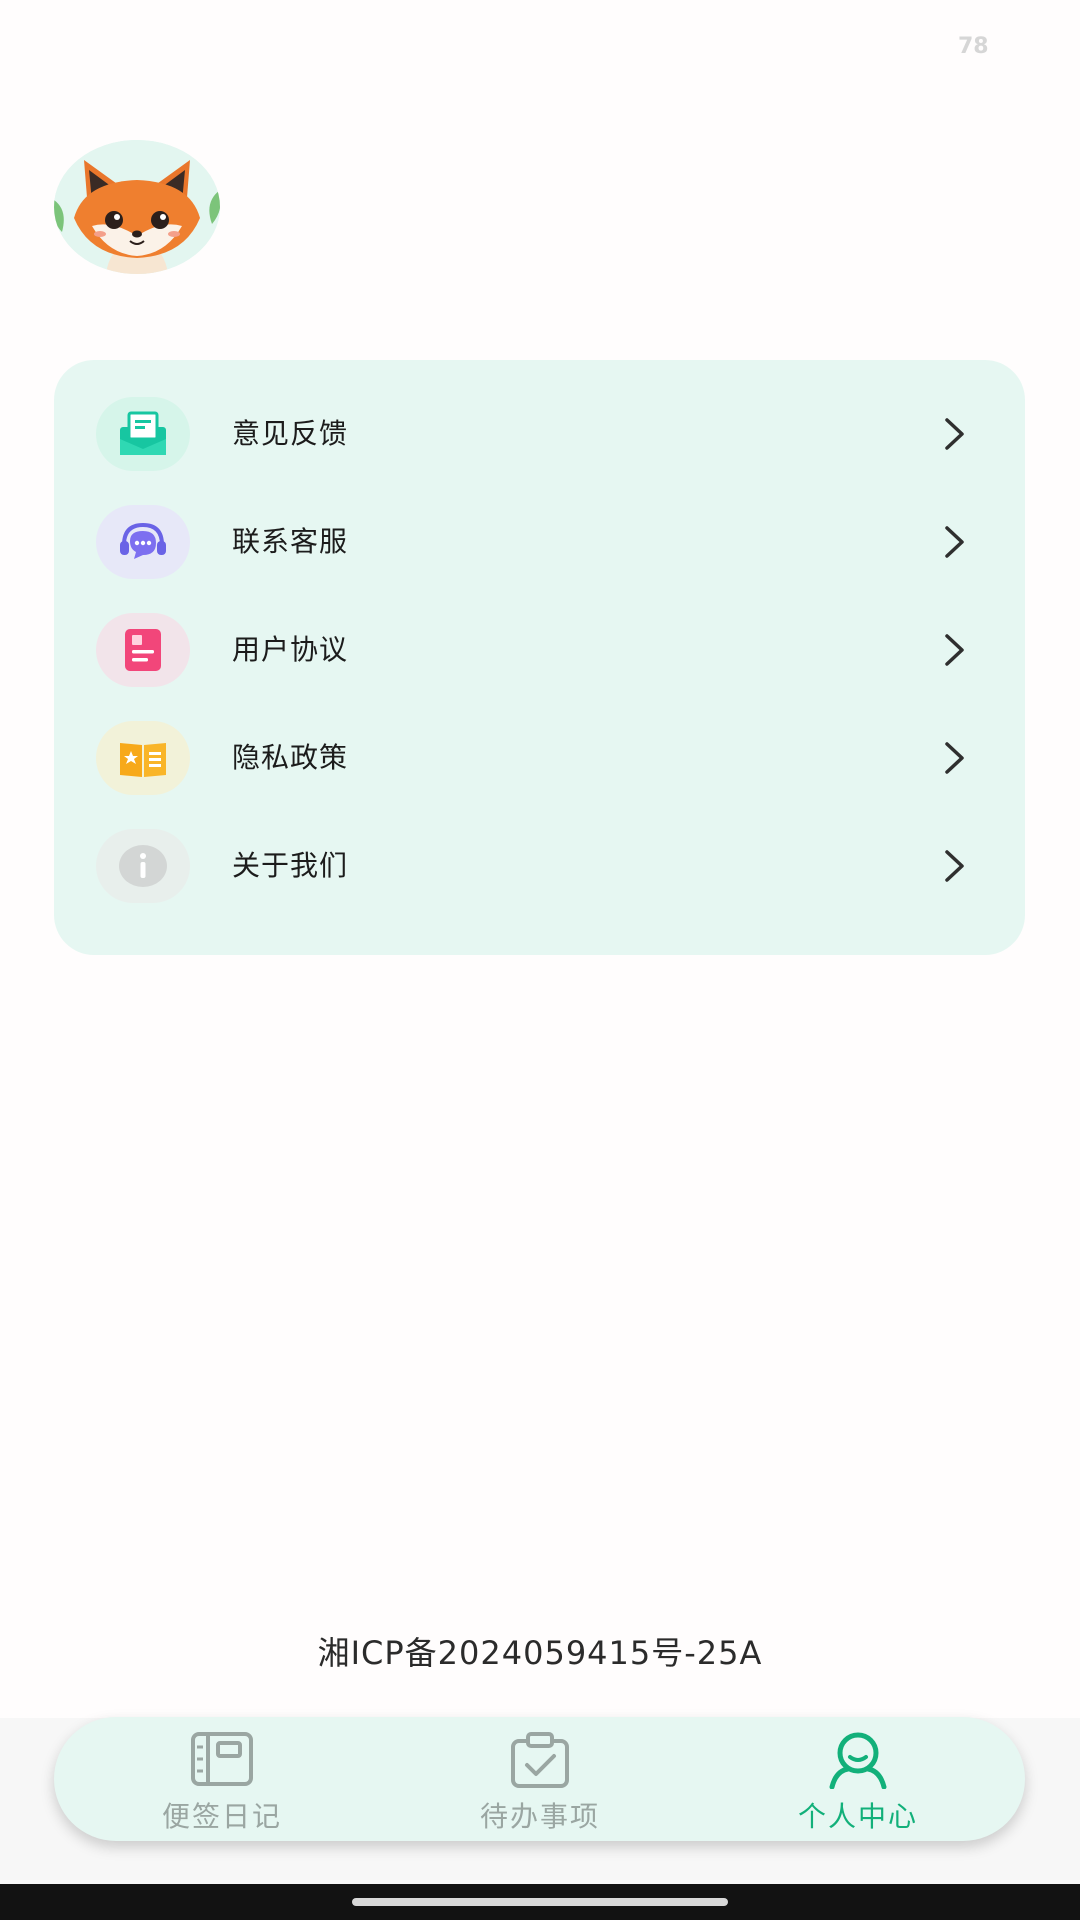  I want to click on status-number: 78, so click(973, 46).